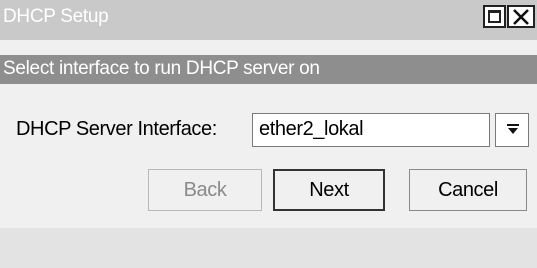 The height and width of the screenshot is (268, 537). Describe the element at coordinates (268, 20) in the screenshot. I see `title-bar: DHCP Setup` at that location.